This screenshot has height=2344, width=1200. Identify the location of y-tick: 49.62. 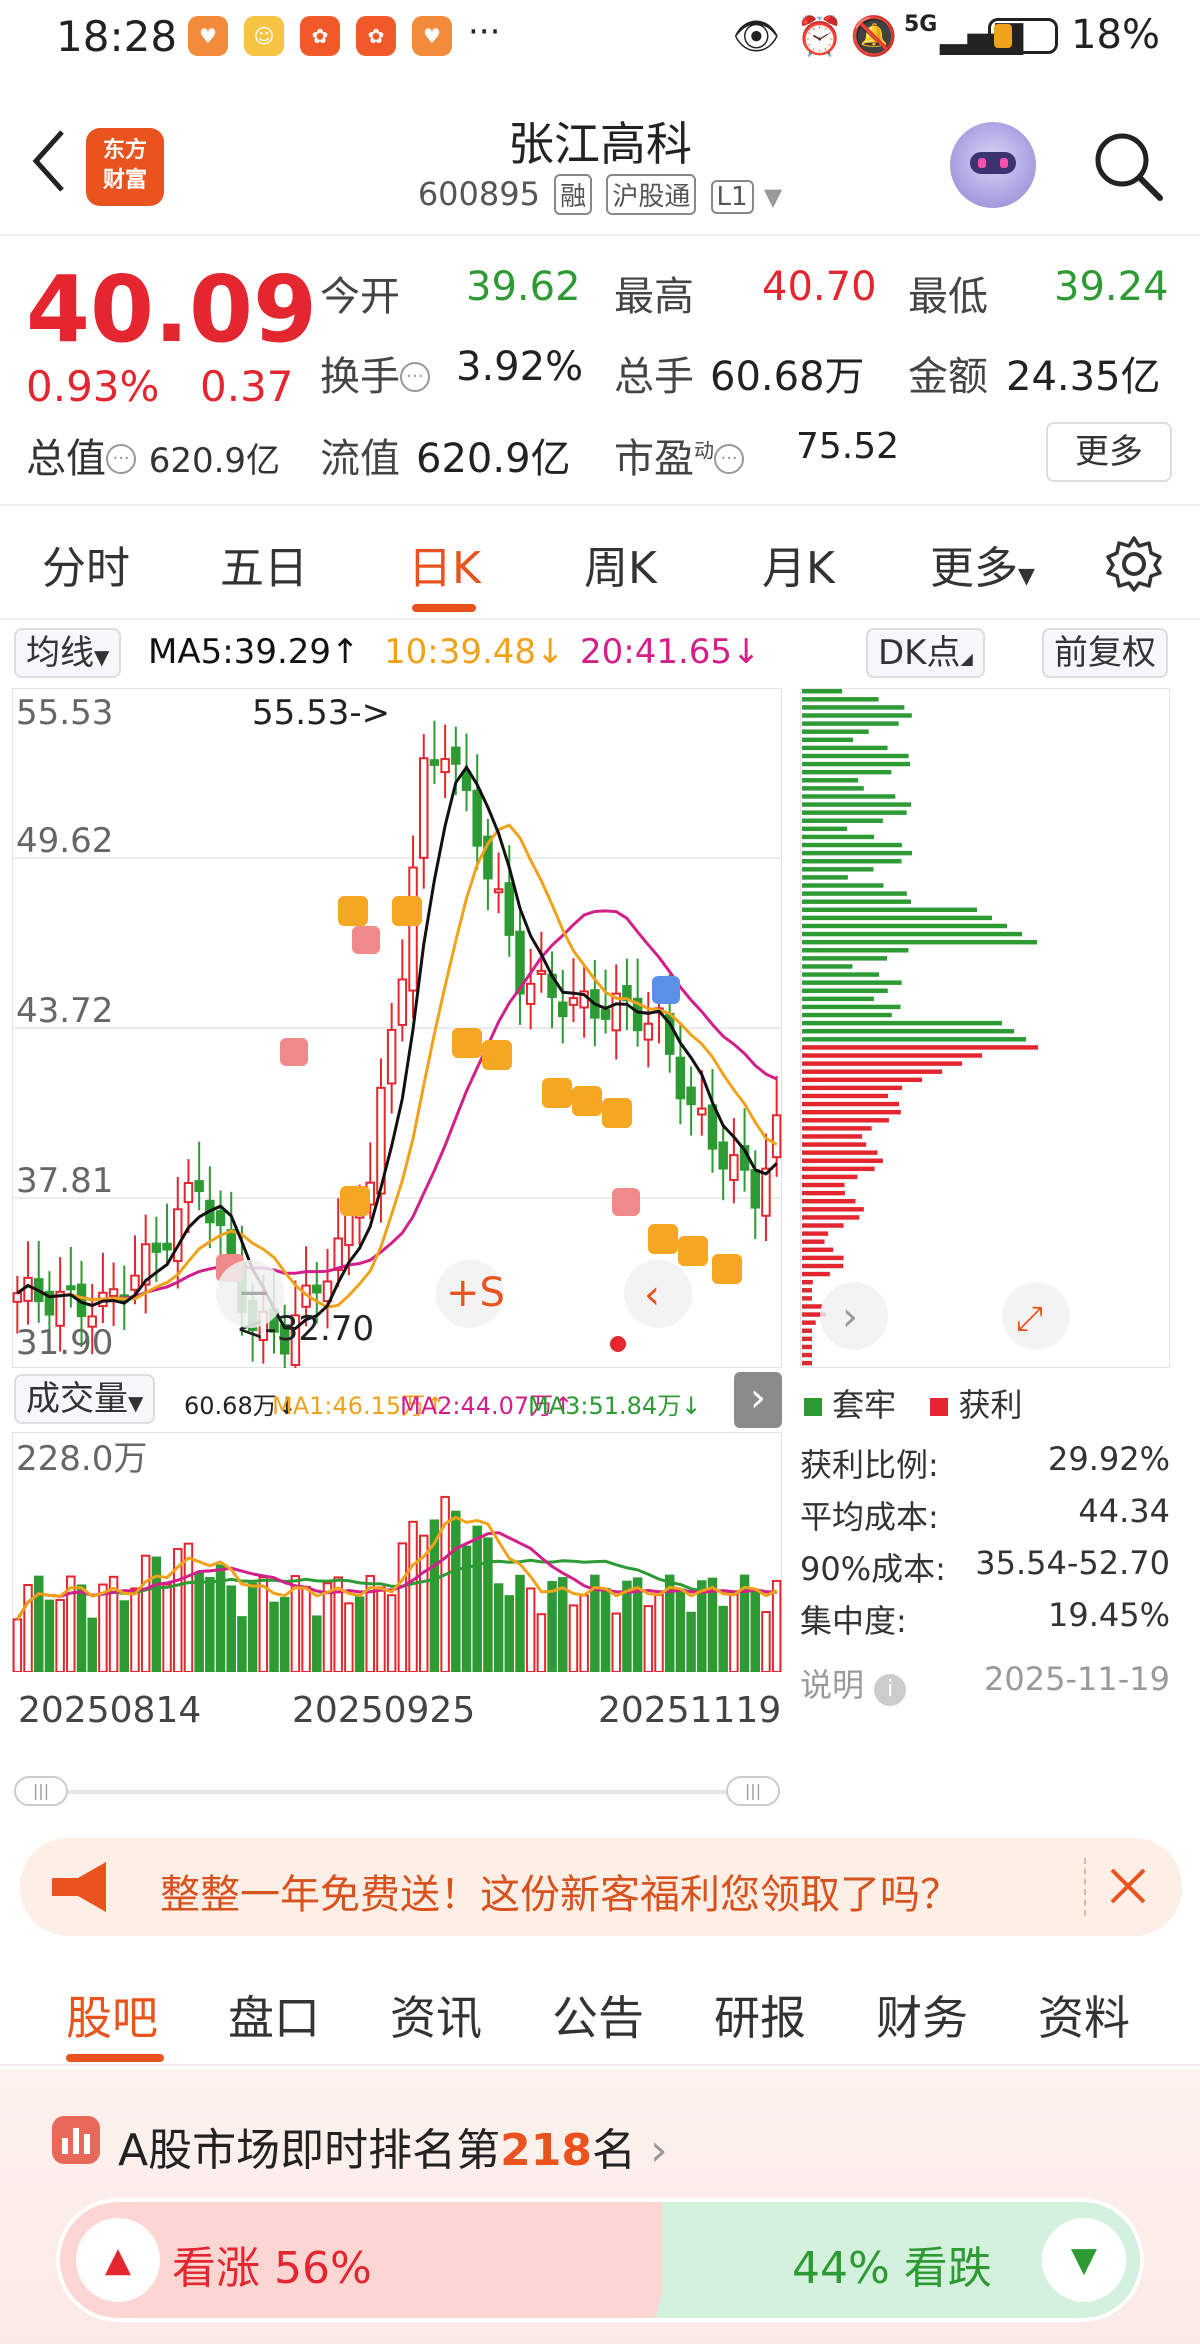
(64, 841).